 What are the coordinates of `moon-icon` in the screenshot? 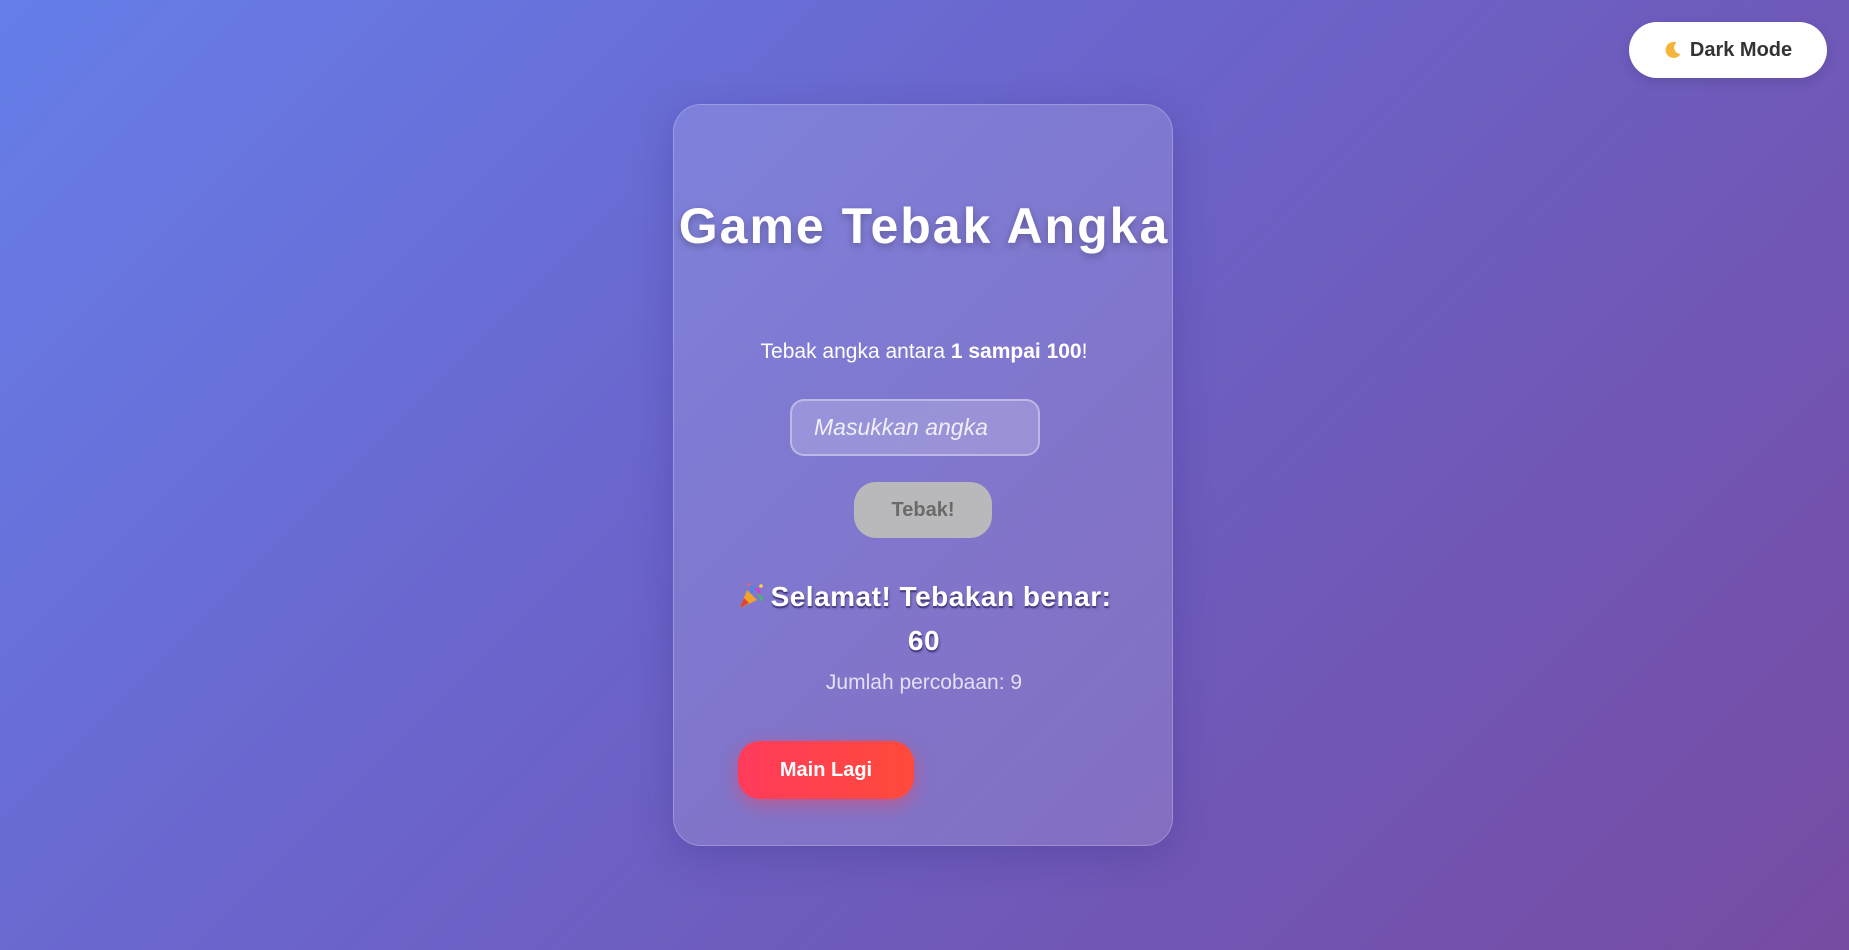 It's located at (1673, 50).